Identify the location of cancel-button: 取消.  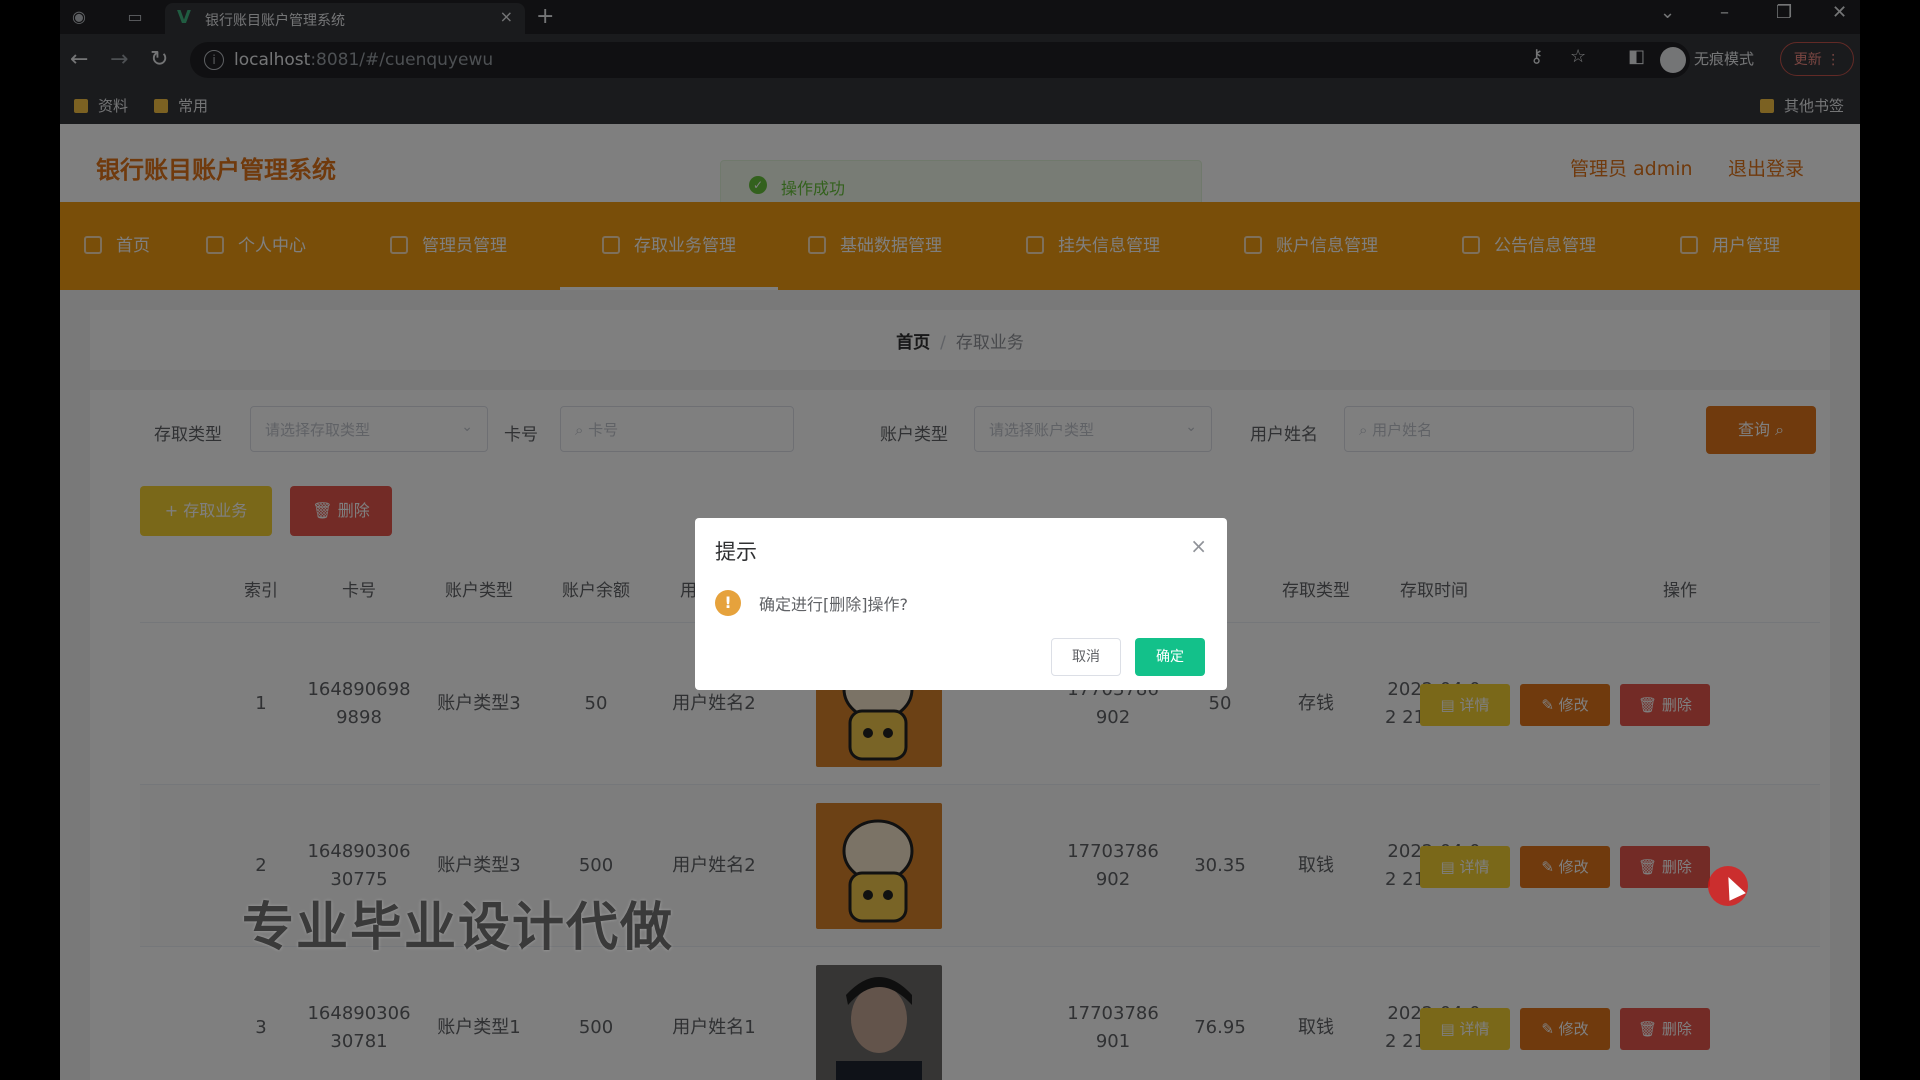
(1086, 657).